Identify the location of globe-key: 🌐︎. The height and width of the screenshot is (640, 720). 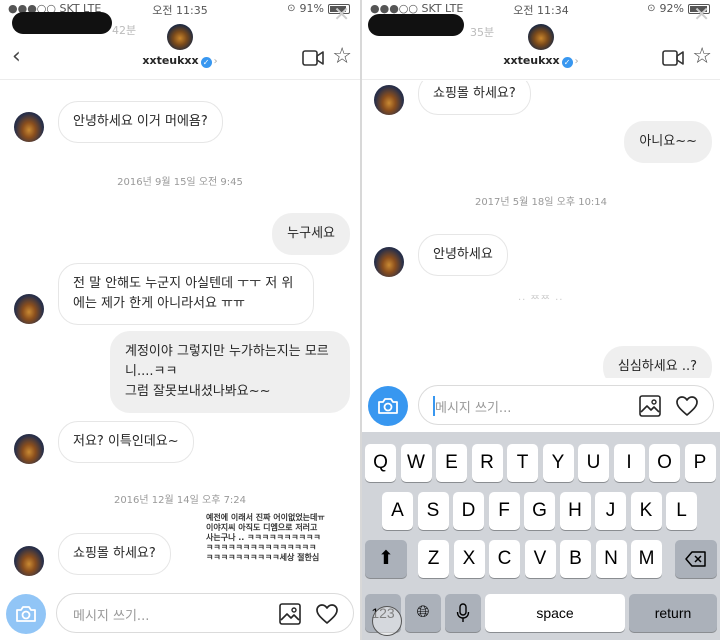
(423, 613).